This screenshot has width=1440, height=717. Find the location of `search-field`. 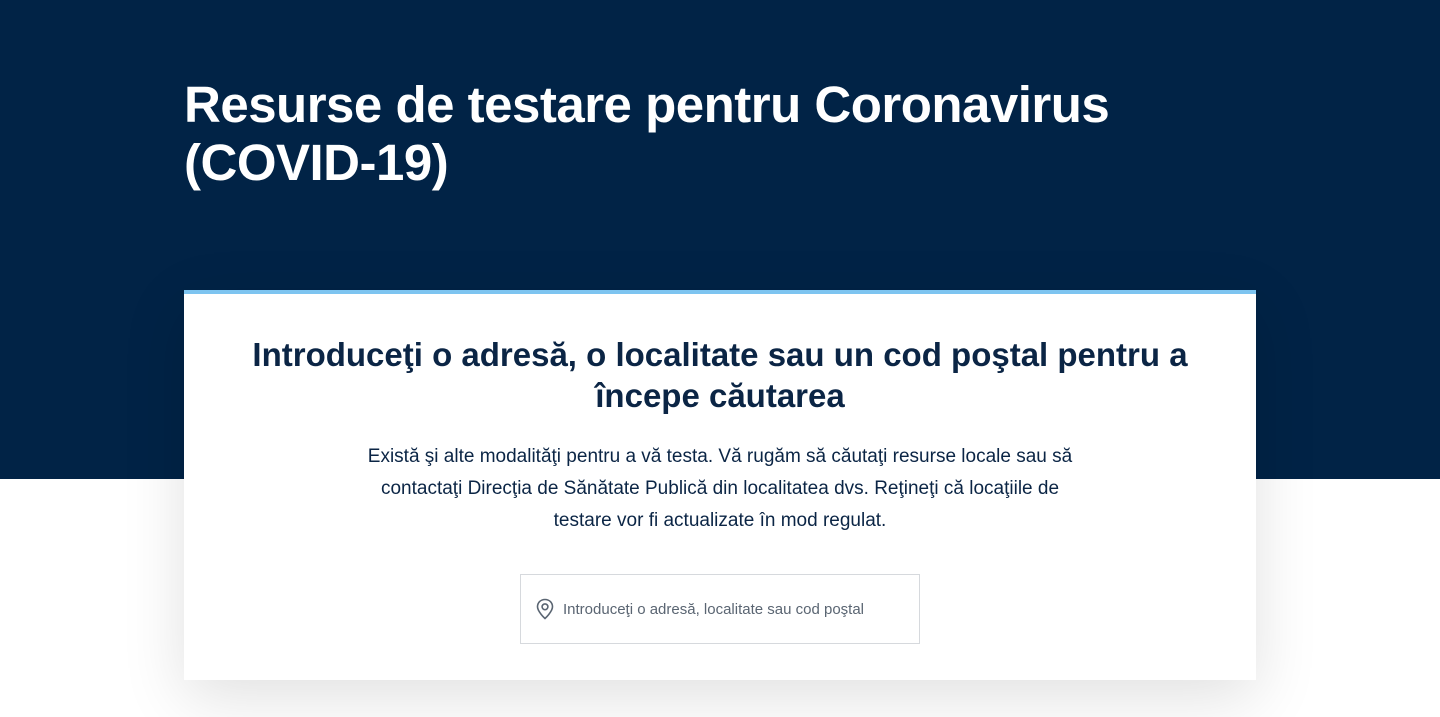

search-field is located at coordinates (720, 609).